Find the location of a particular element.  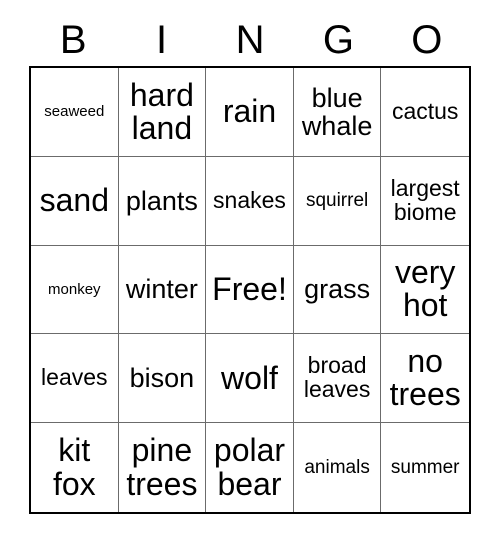

bingo-cell: animals is located at coordinates (337, 467).